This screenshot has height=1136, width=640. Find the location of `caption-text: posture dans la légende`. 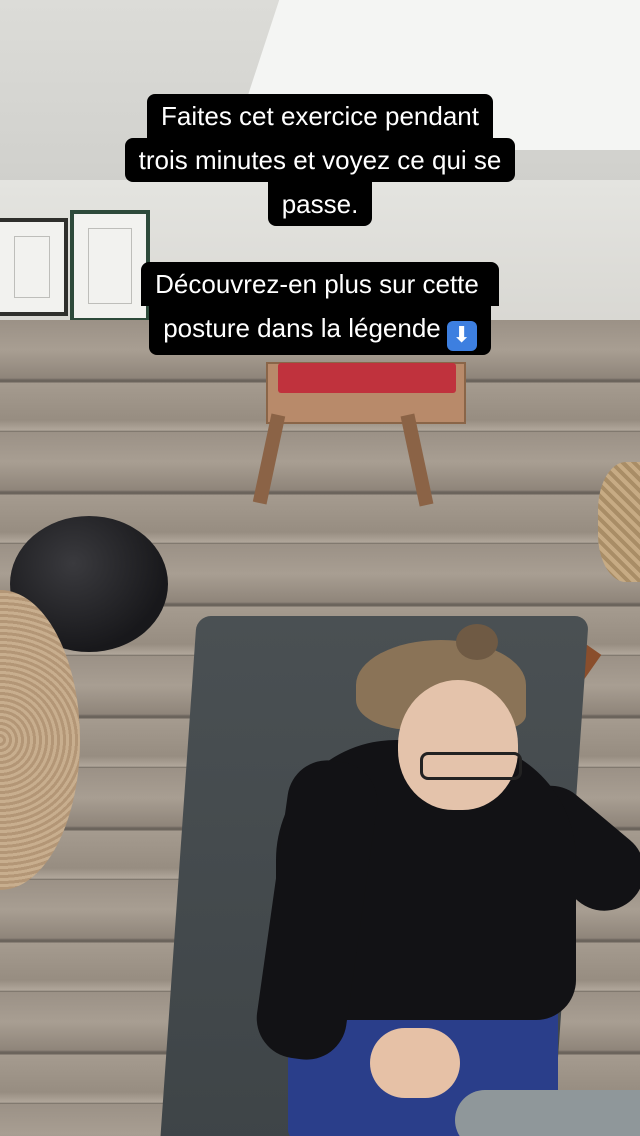

caption-text: posture dans la légende is located at coordinates (302, 328).